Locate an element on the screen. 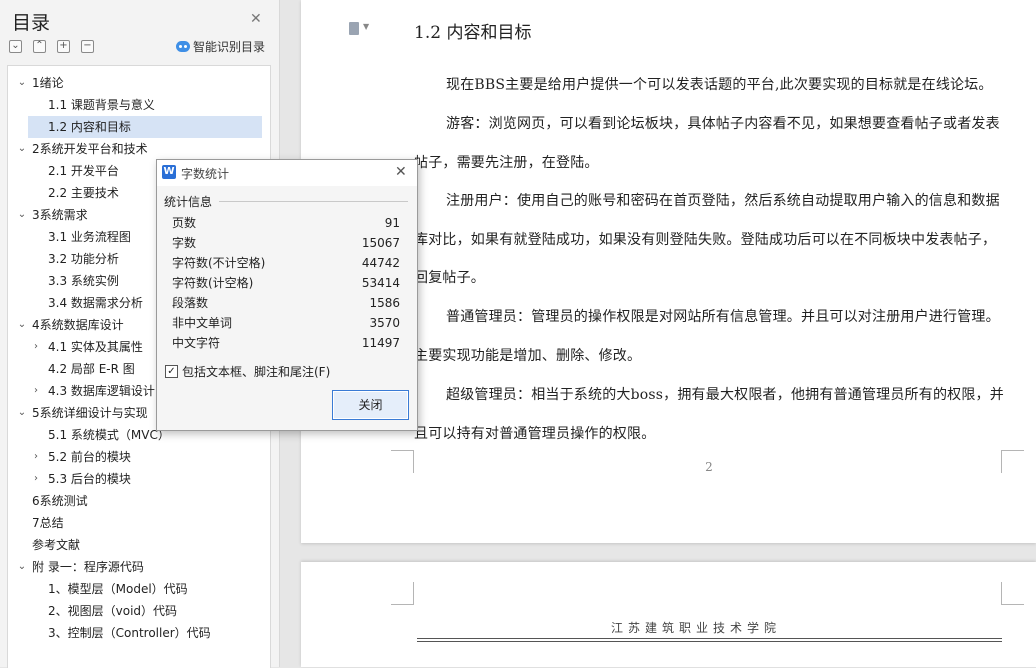  toc-item-label: 7总结 is located at coordinates (48, 523).